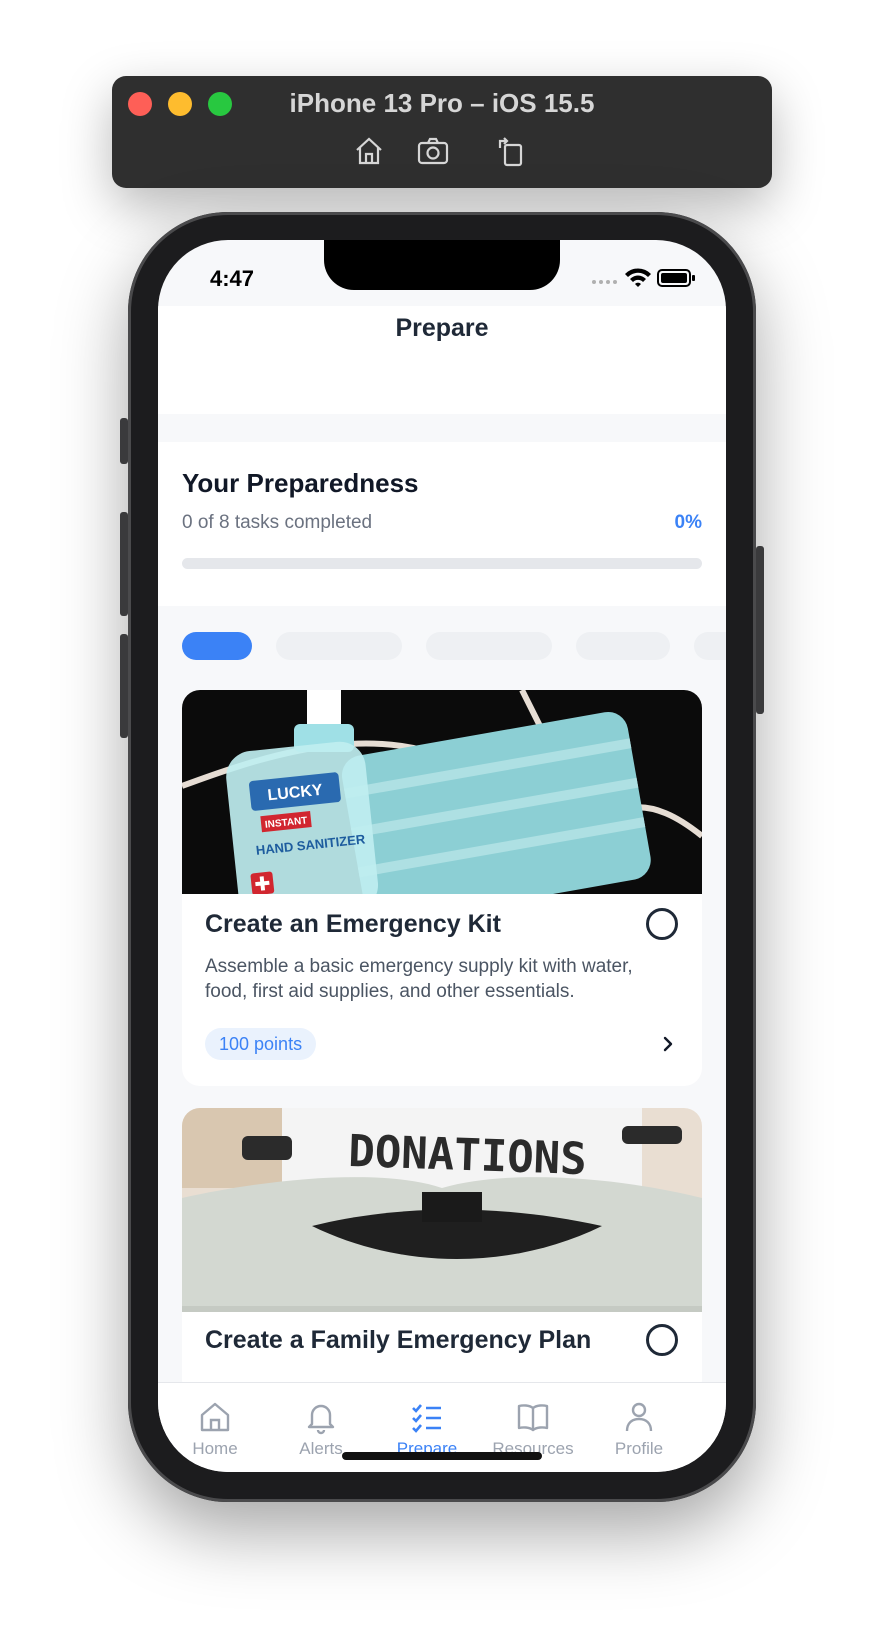  I want to click on home-indicator, so click(442, 1456).